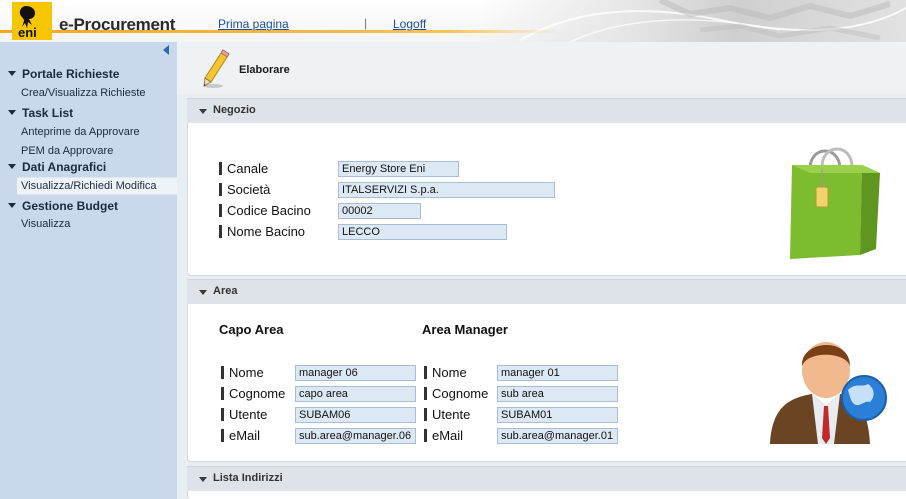 This screenshot has height=499, width=906. I want to click on area-manager-value-email: sub.area@manager.01, so click(557, 436).